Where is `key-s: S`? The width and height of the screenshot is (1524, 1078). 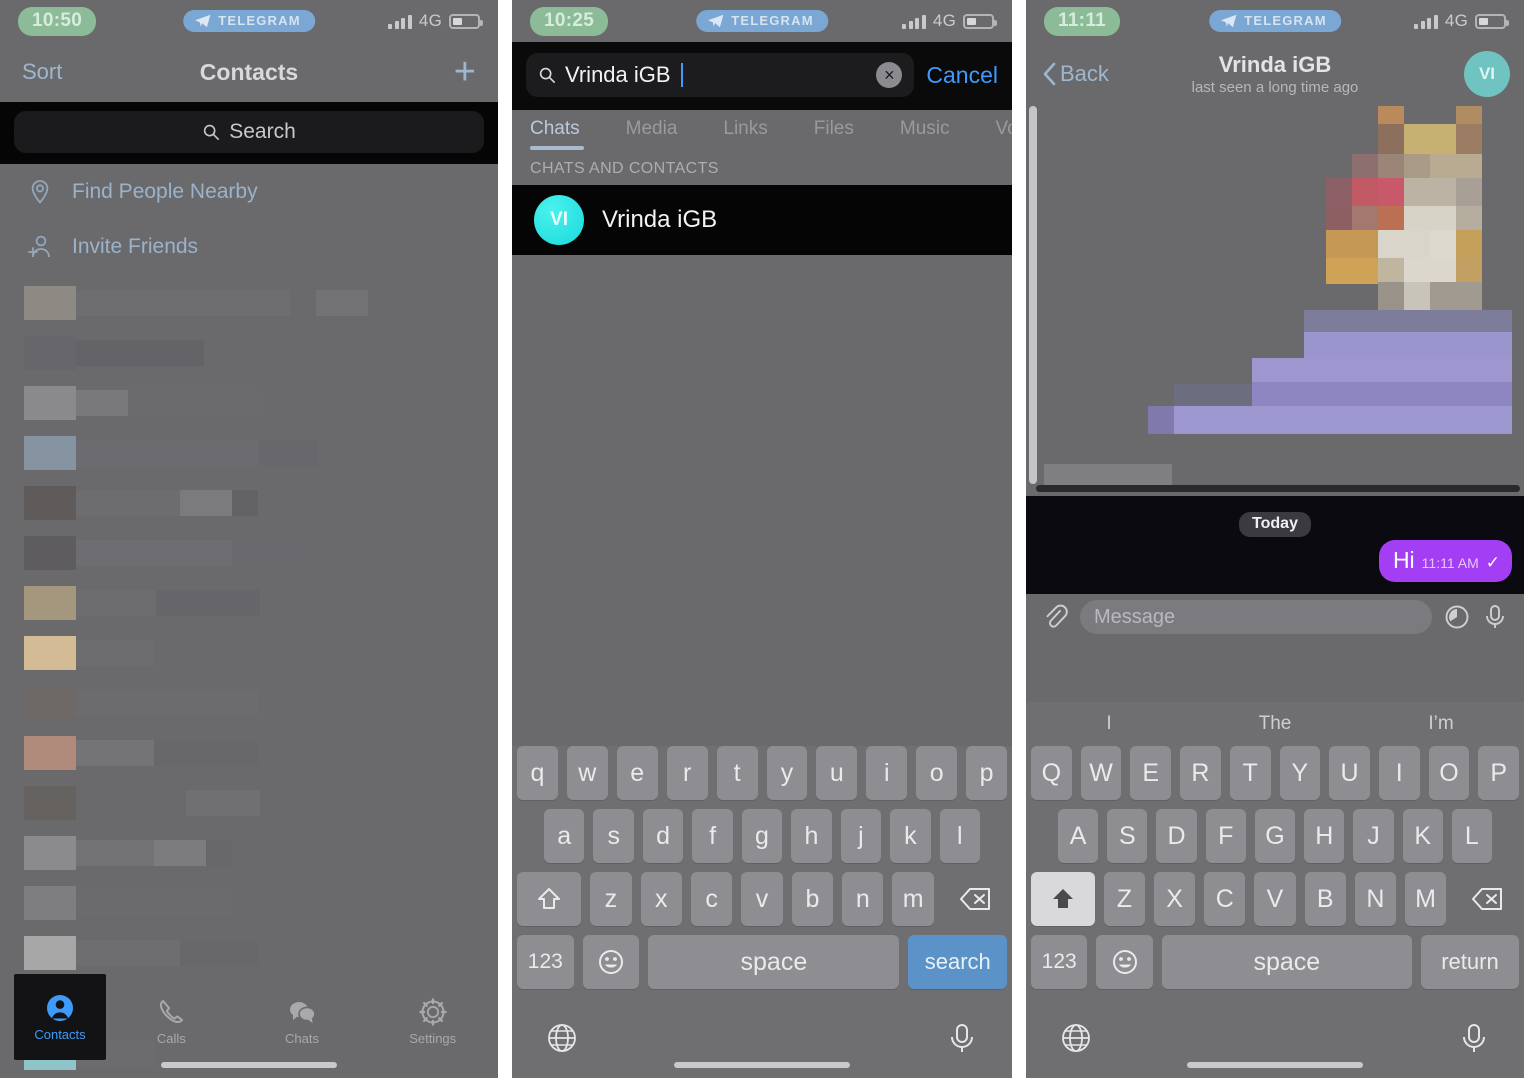
key-s: S is located at coordinates (1127, 836).